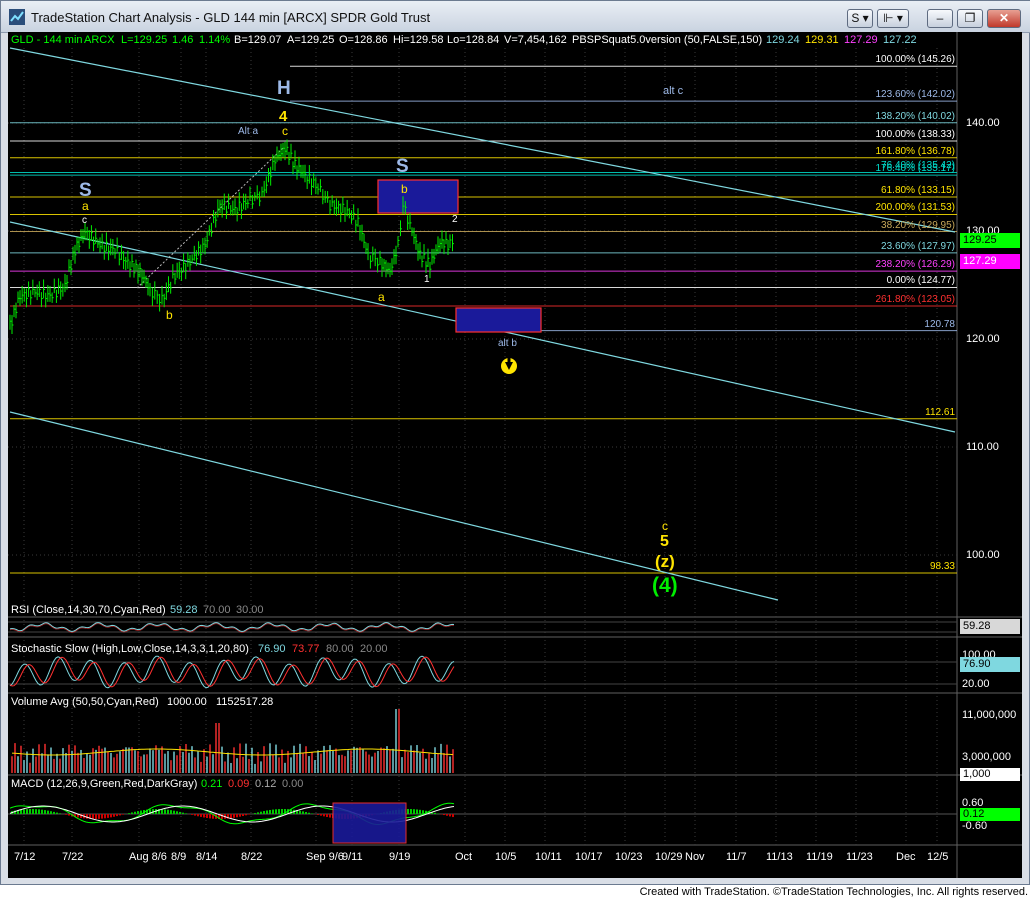  I want to click on volume-axis-11m: 11,000,000, so click(989, 715).